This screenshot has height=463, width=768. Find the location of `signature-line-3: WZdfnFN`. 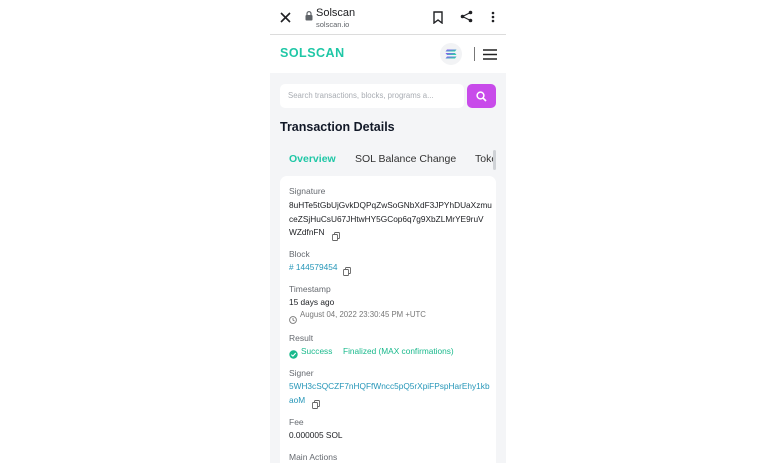

signature-line-3: WZdfnFN is located at coordinates (307, 232).